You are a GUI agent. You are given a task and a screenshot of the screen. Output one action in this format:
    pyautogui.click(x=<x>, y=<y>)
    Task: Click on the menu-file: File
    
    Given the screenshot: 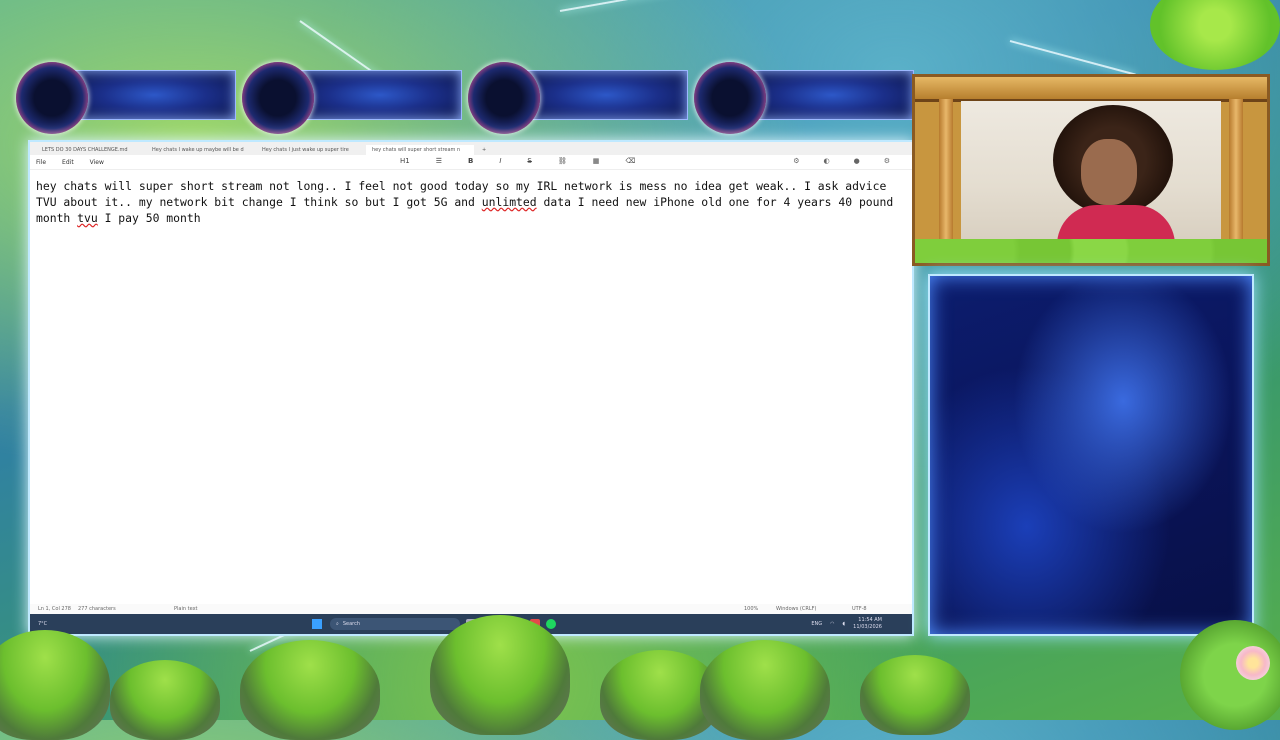 What is the action you would take?
    pyautogui.click(x=41, y=162)
    